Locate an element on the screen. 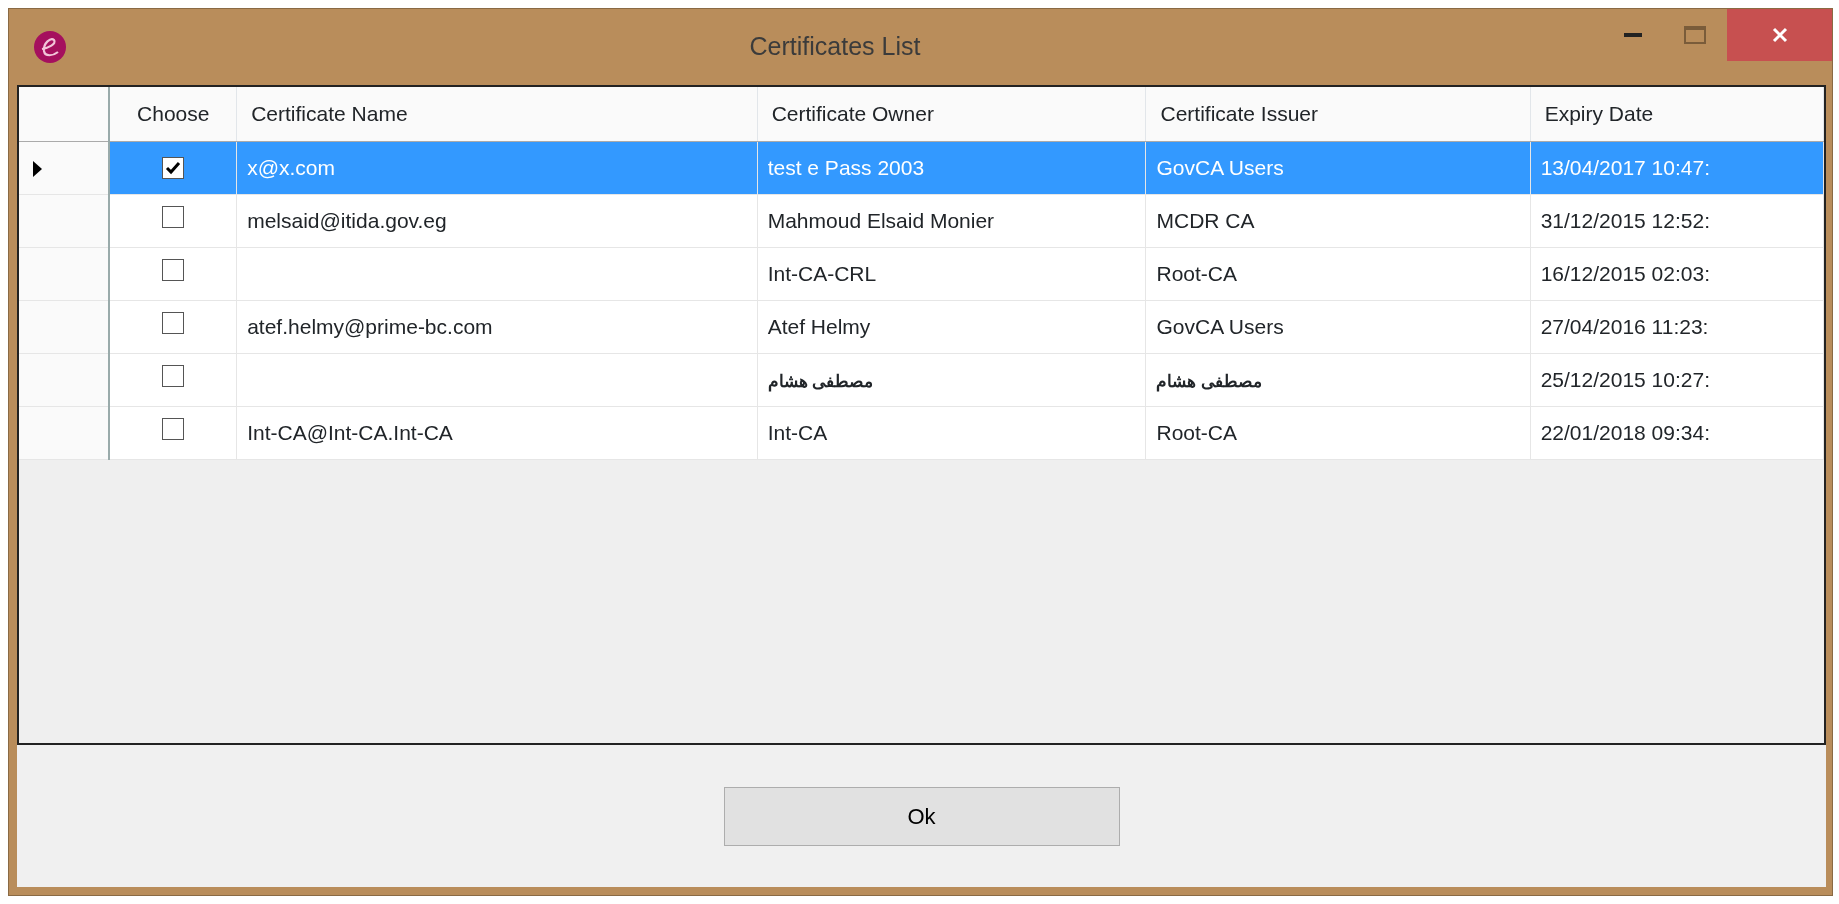 Image resolution: width=1839 pixels, height=904 pixels. table-row: melsaid@itida.gov.eg Mahmoud Elsaid Monier MCDR CA 31/12/2015 12:52: is located at coordinates (921, 220).